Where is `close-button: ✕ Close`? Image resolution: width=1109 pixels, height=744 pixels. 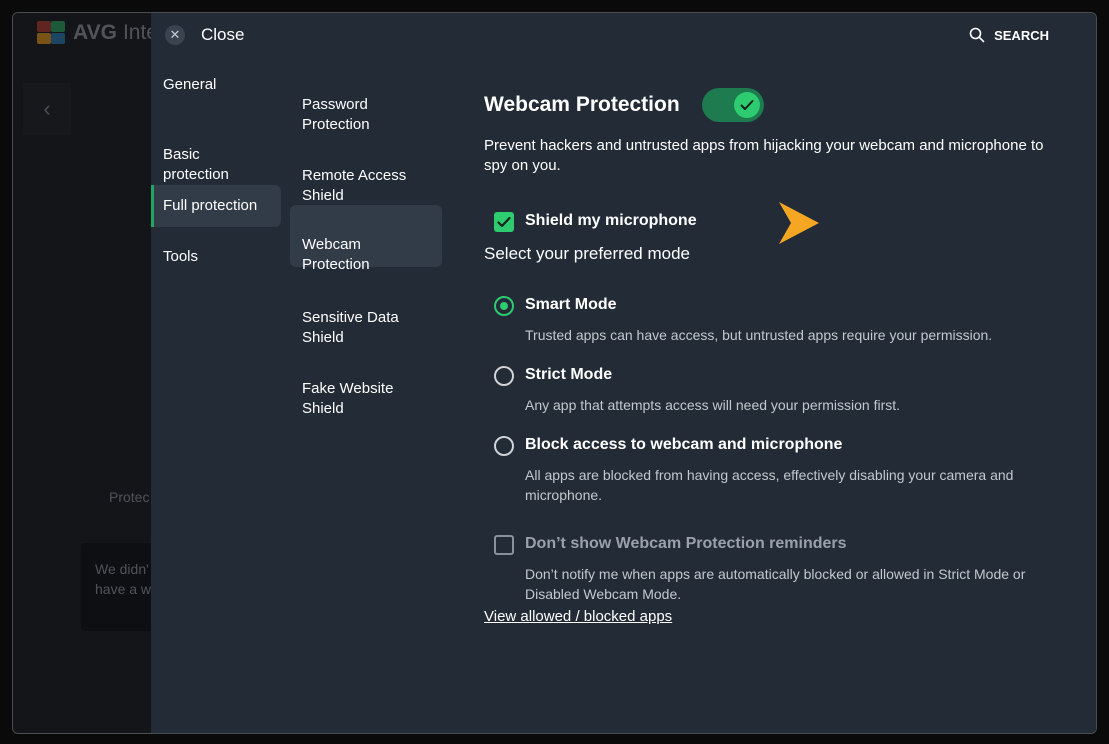
close-button: ✕ Close is located at coordinates (204, 35).